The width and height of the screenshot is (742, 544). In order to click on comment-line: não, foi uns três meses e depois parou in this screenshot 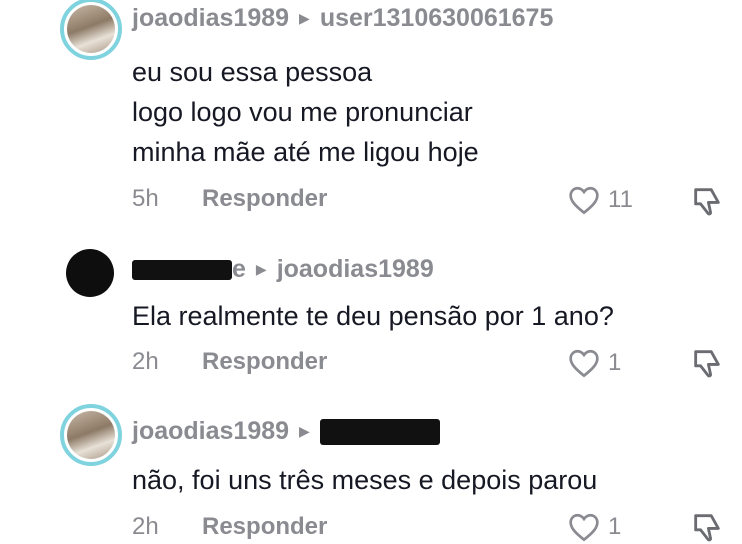, I will do `click(365, 480)`.